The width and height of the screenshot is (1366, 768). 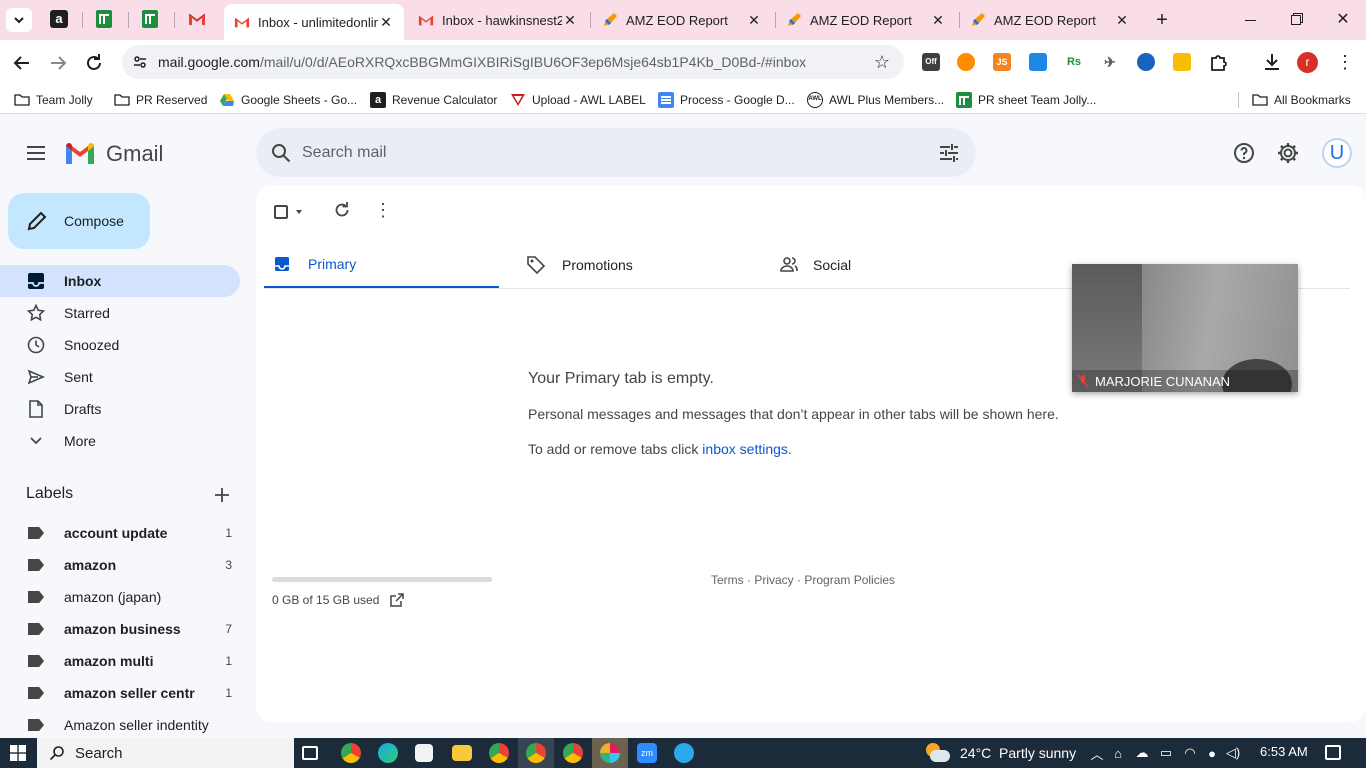 I want to click on gmail-logo: Gmail, so click(x=113, y=154).